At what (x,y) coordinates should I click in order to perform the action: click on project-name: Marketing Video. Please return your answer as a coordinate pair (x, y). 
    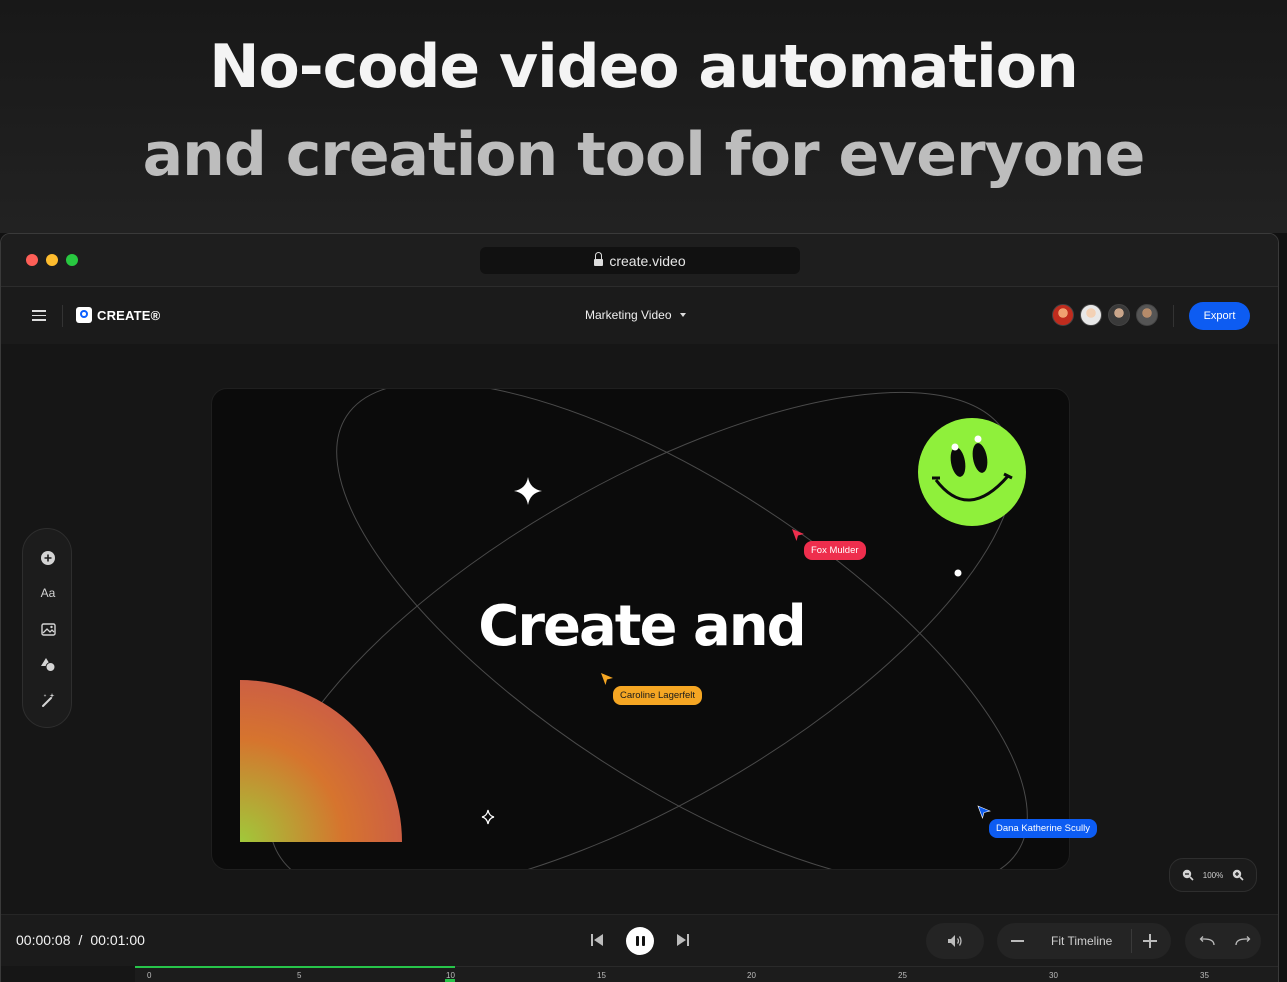
    Looking at the image, I should click on (628, 315).